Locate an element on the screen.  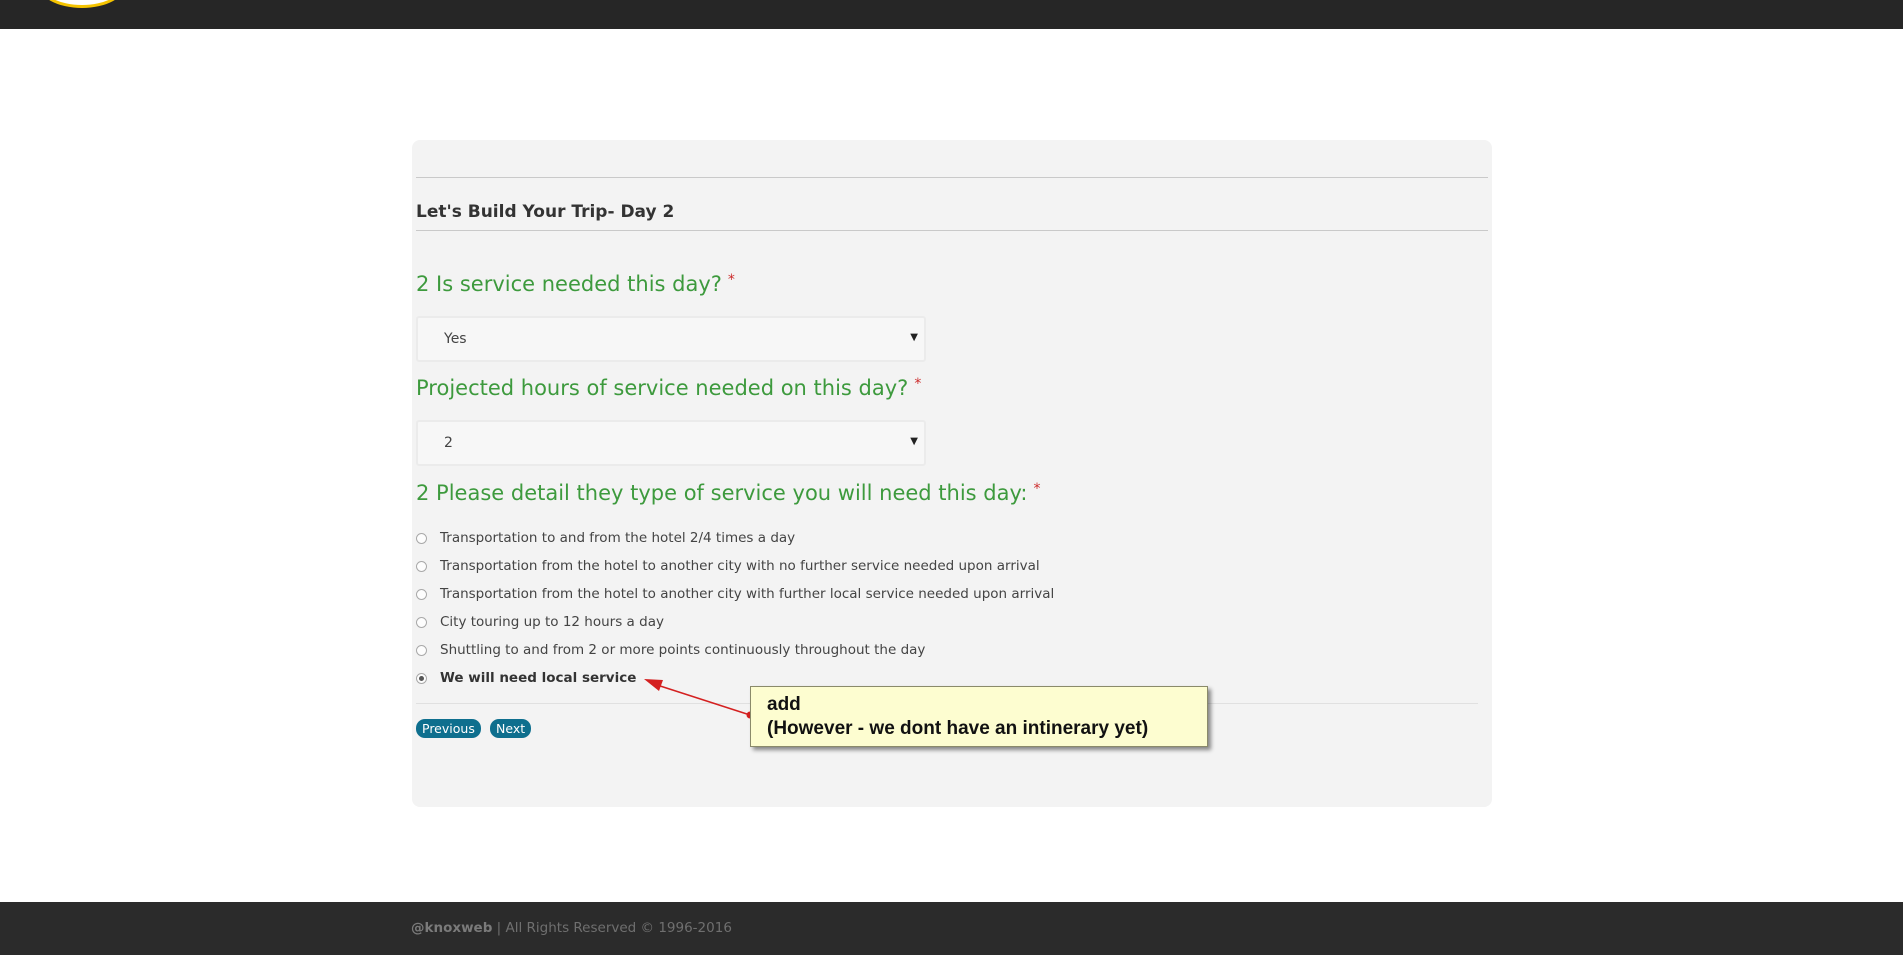
annotation-line-1: add is located at coordinates (784, 704).